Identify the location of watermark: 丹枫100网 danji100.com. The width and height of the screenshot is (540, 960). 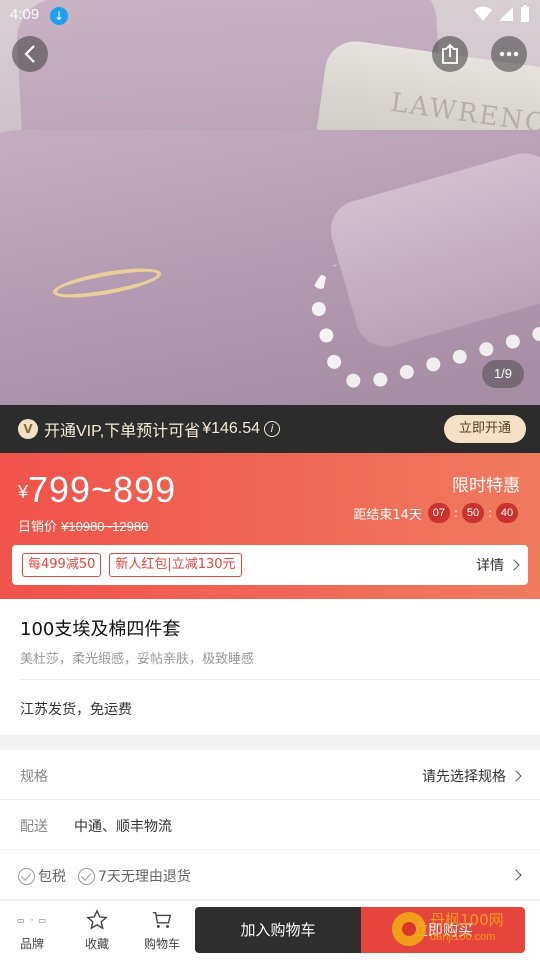
(448, 929).